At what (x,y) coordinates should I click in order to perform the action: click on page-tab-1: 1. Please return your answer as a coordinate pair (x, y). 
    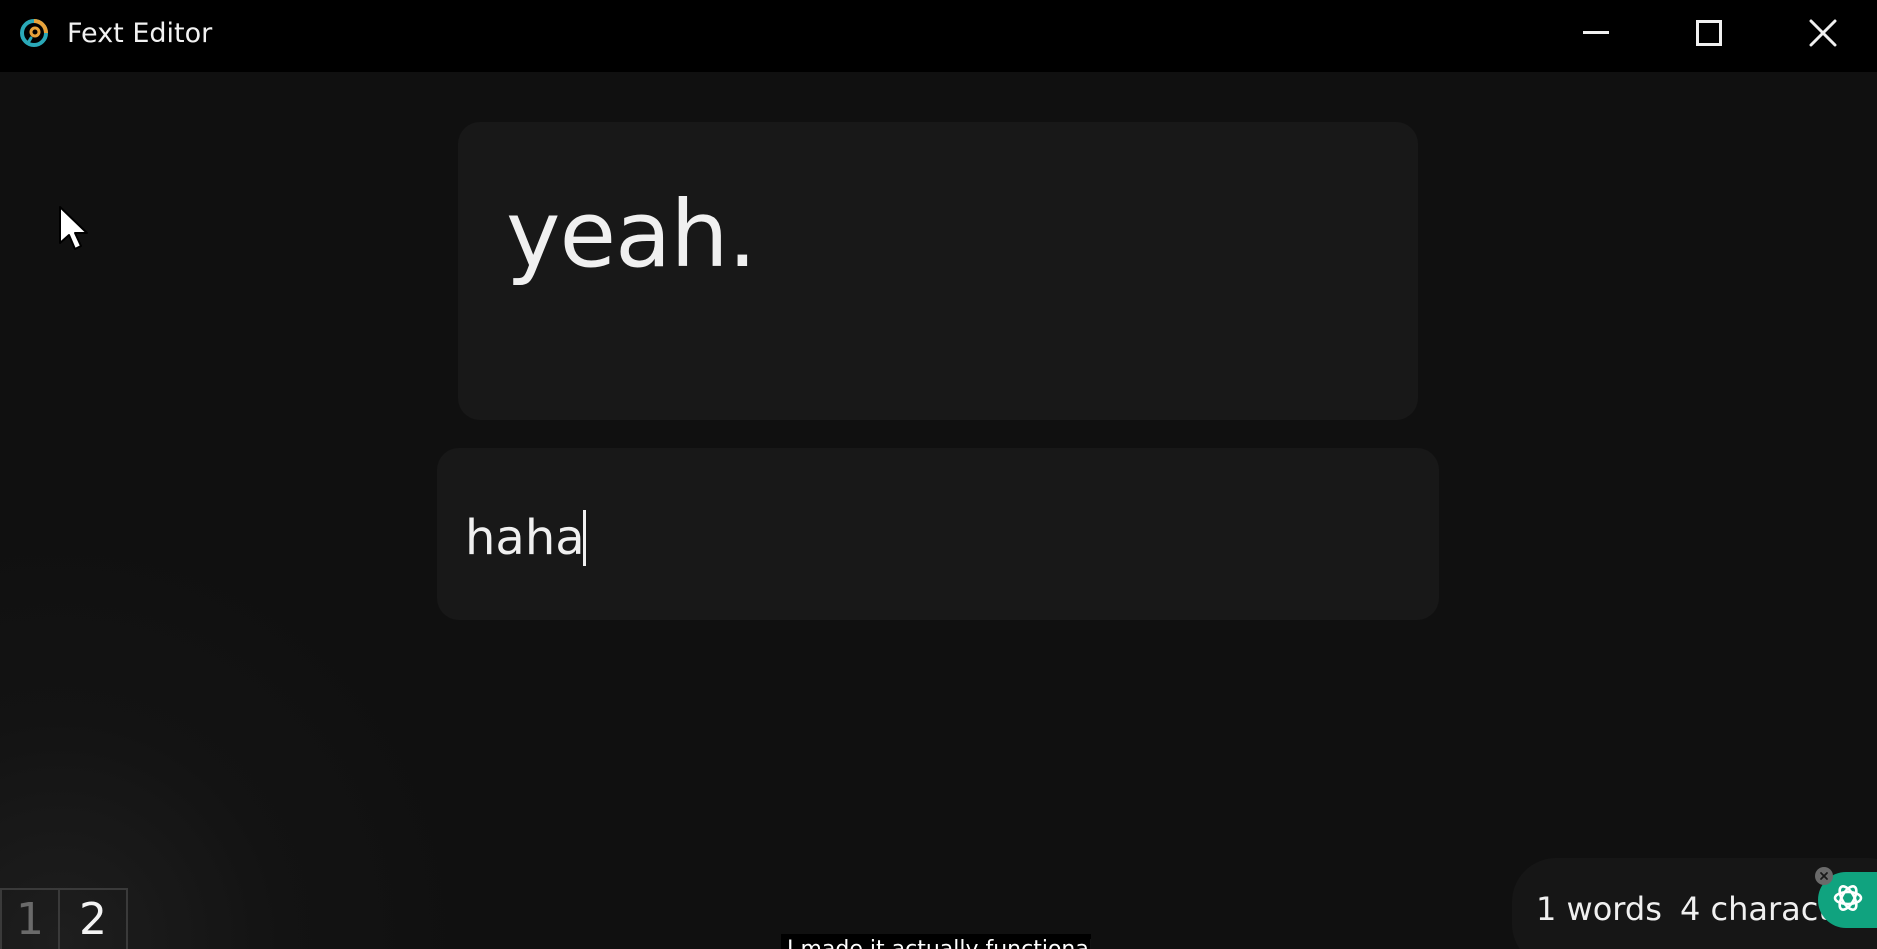
    Looking at the image, I should click on (30, 918).